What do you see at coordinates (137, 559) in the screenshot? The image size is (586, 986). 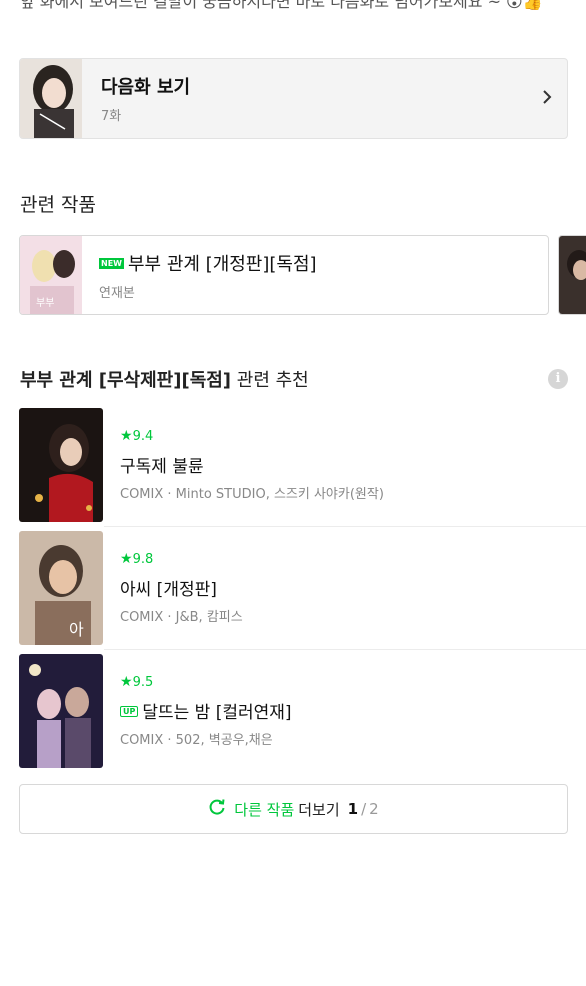 I see `rating: ★9.8` at bounding box center [137, 559].